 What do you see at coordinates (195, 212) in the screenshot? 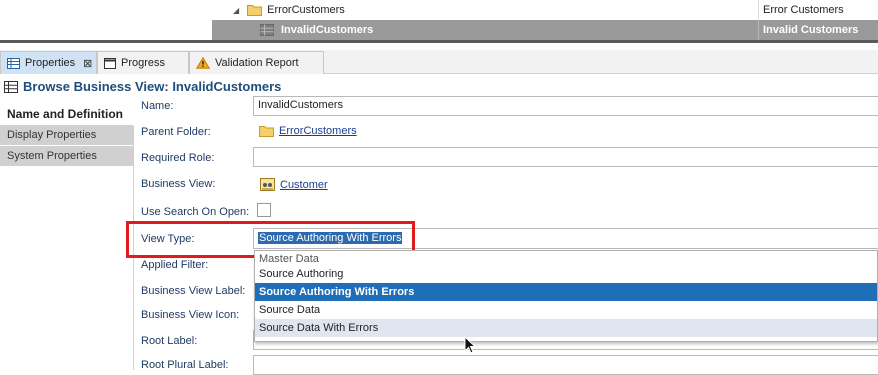
I see `use-search-label: Use Search On Open:` at bounding box center [195, 212].